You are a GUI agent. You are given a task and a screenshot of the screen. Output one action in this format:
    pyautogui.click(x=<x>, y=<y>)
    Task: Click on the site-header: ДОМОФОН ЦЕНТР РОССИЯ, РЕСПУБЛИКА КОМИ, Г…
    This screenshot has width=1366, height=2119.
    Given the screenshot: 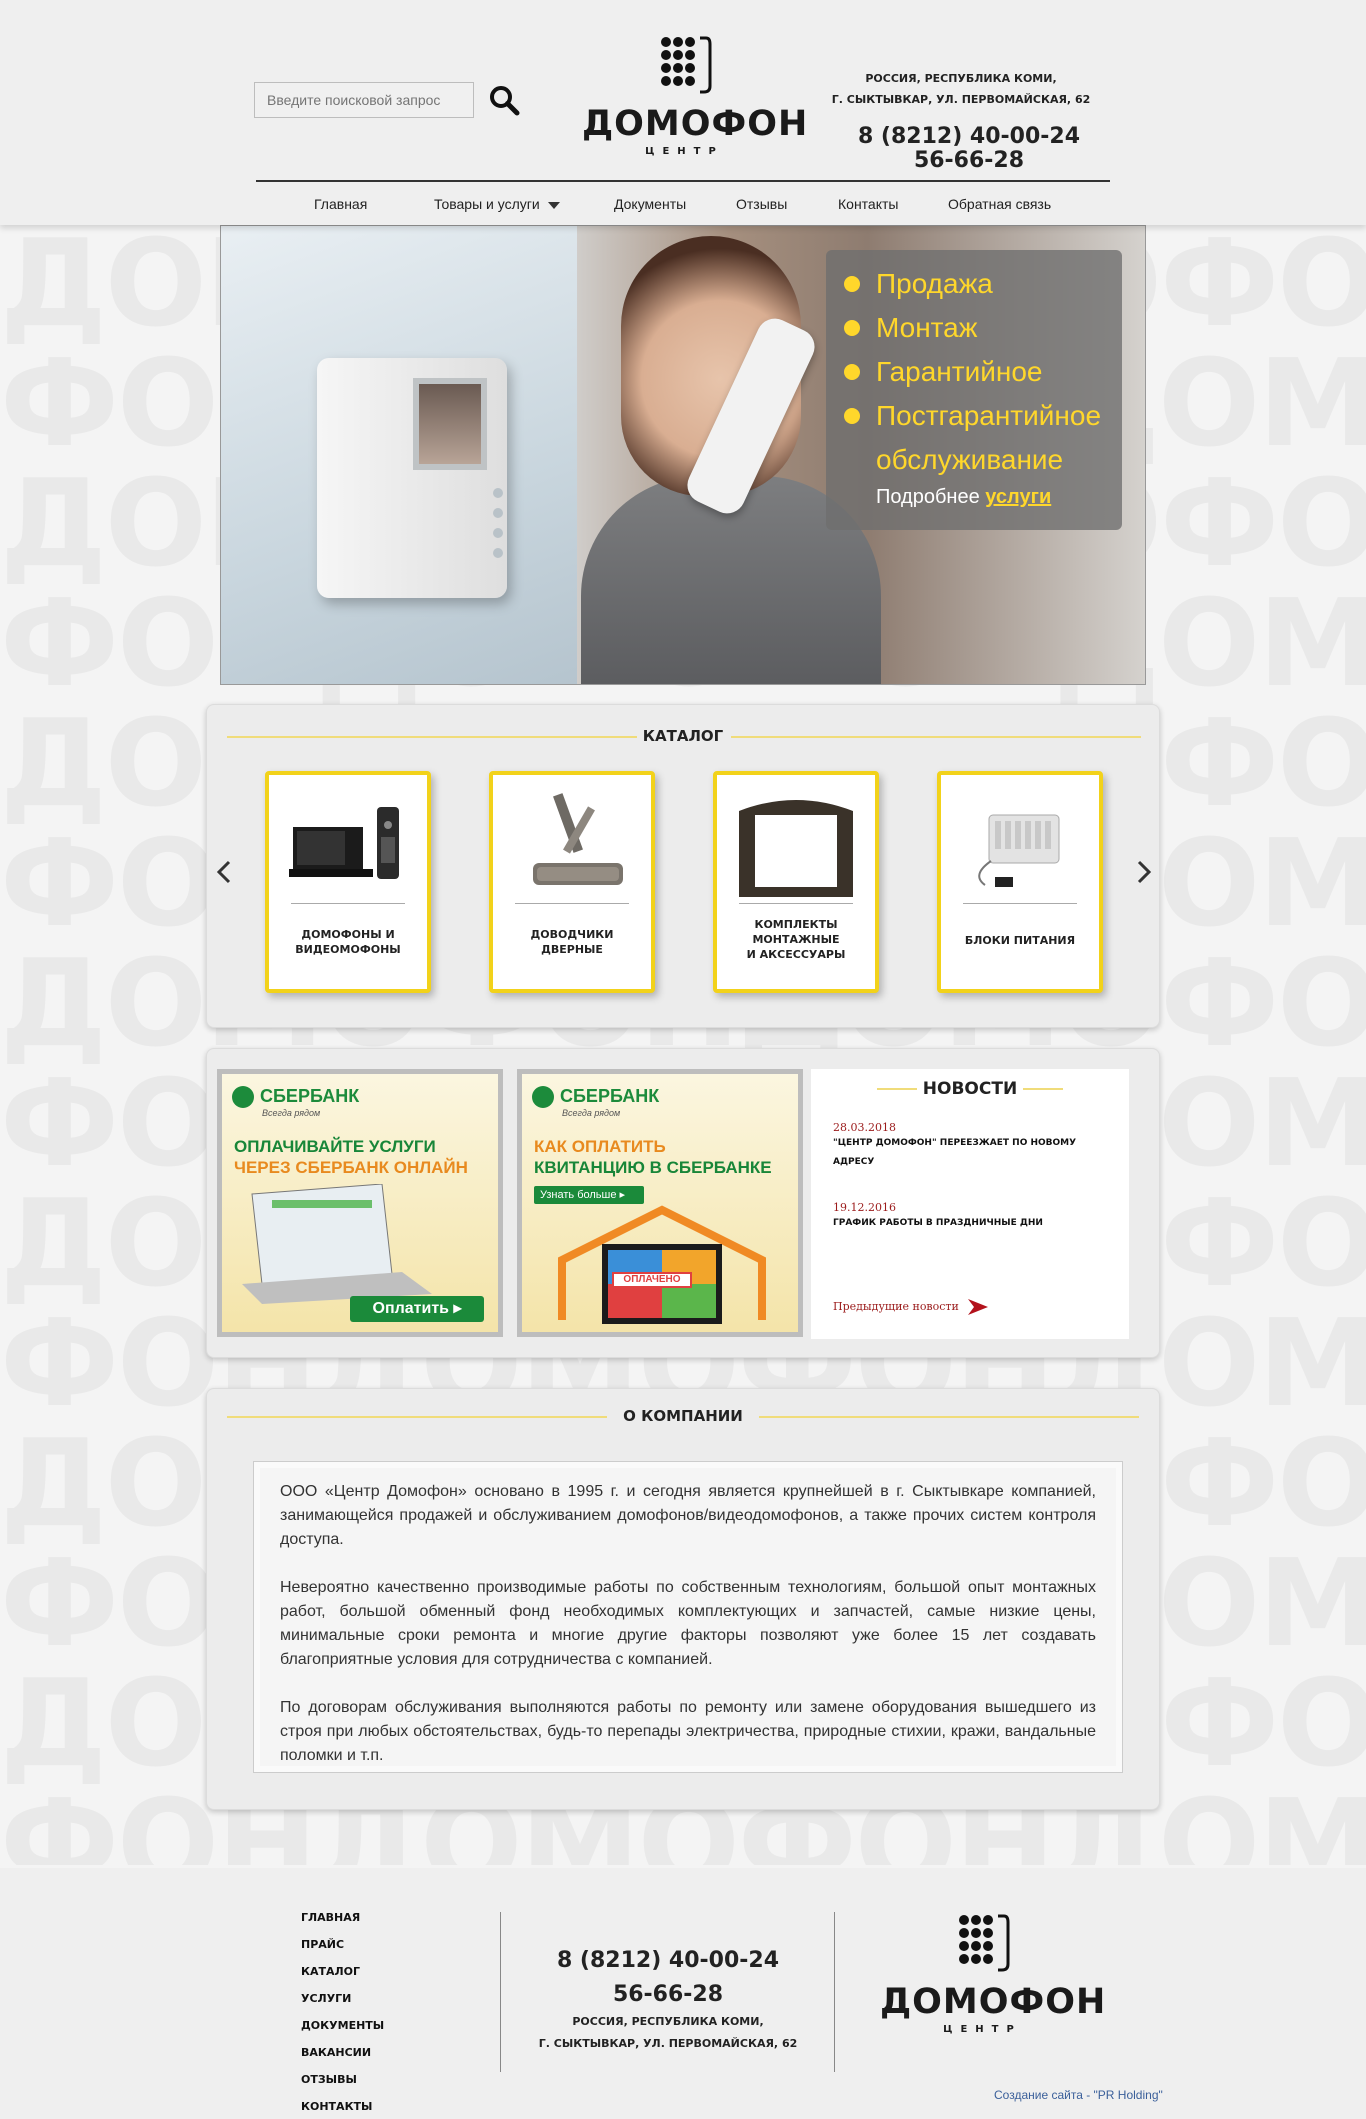 What is the action you would take?
    pyautogui.click(x=683, y=112)
    